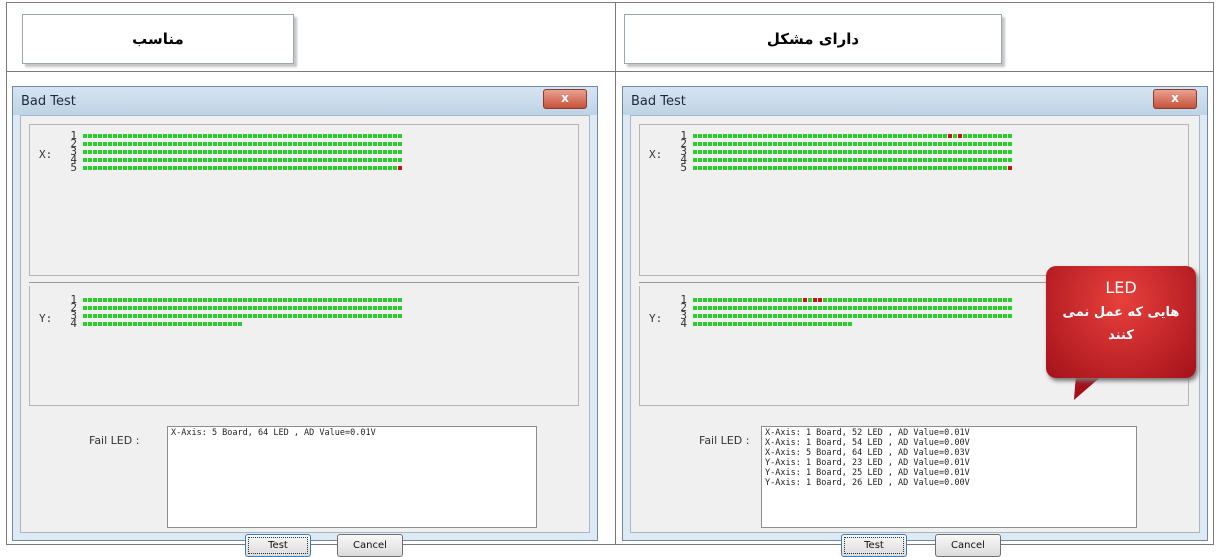  Describe the element at coordinates (1121, 335) in the screenshot. I see `callout-line-3: کنند` at that location.